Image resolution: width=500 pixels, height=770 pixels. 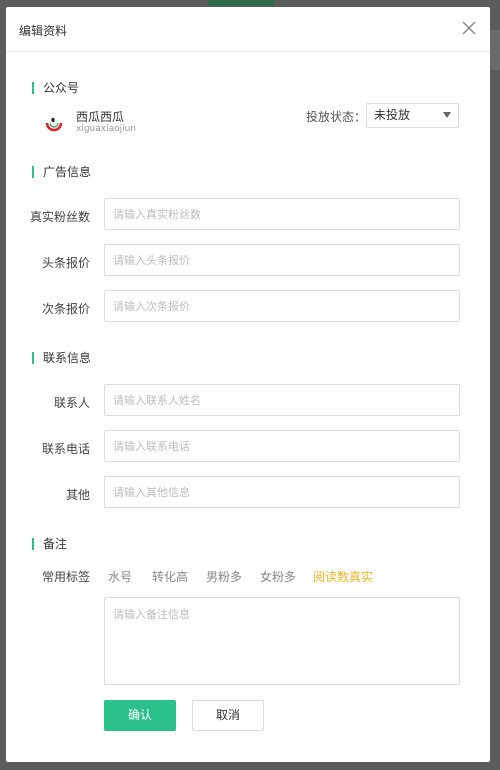 I want to click on common-tags-label: 常用标签, so click(x=66, y=577).